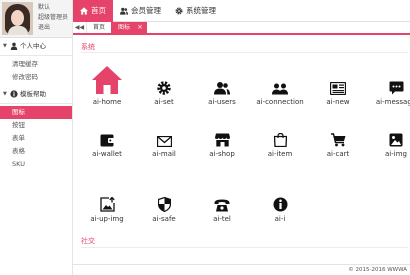  I want to click on icon-card-img: ai-img, so click(388, 139).